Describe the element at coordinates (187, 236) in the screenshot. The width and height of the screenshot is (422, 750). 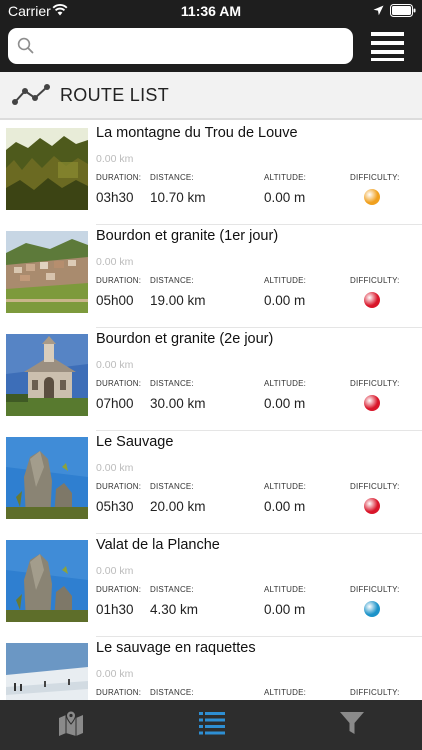
I see `route-title: Bourdon et granite (1er jour)` at that location.